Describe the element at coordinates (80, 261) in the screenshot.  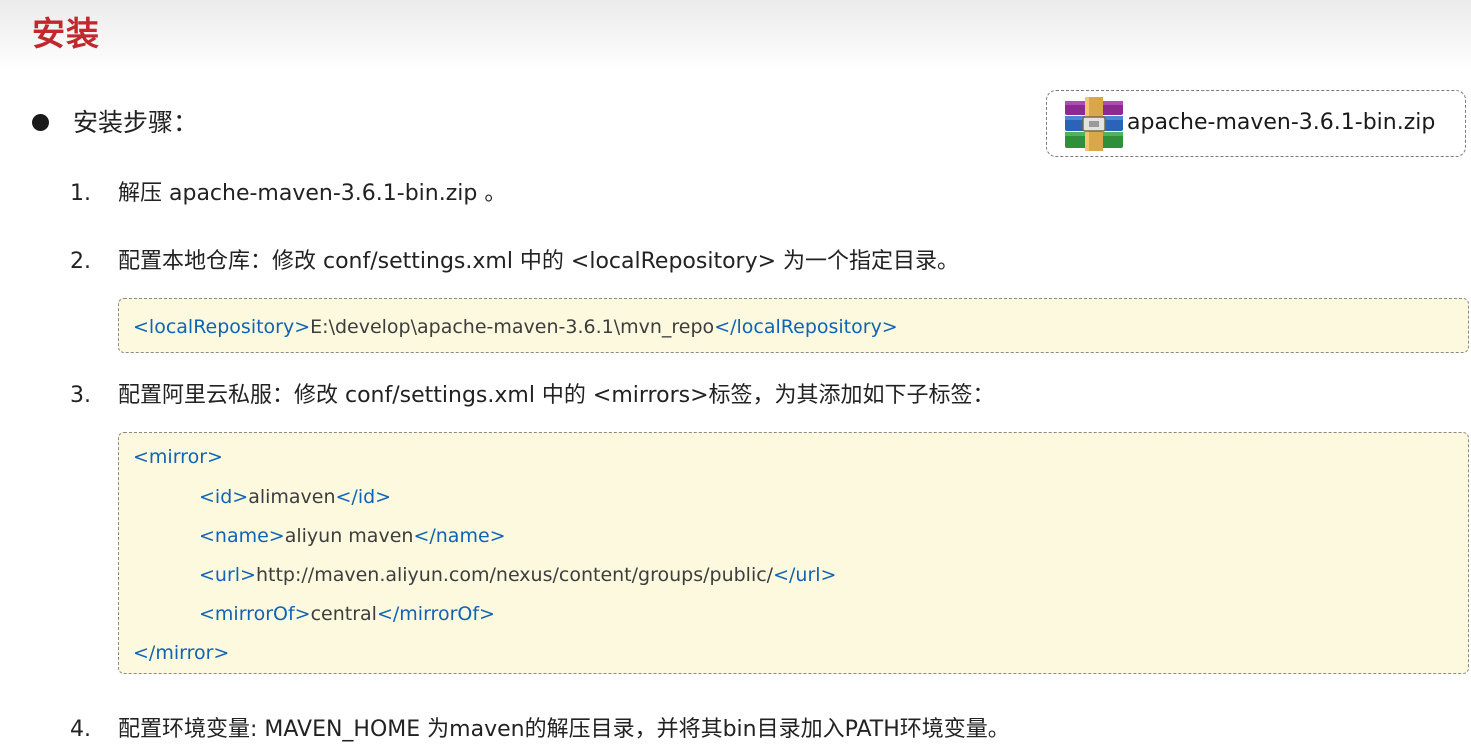
I see `step-number: 2.` at that location.